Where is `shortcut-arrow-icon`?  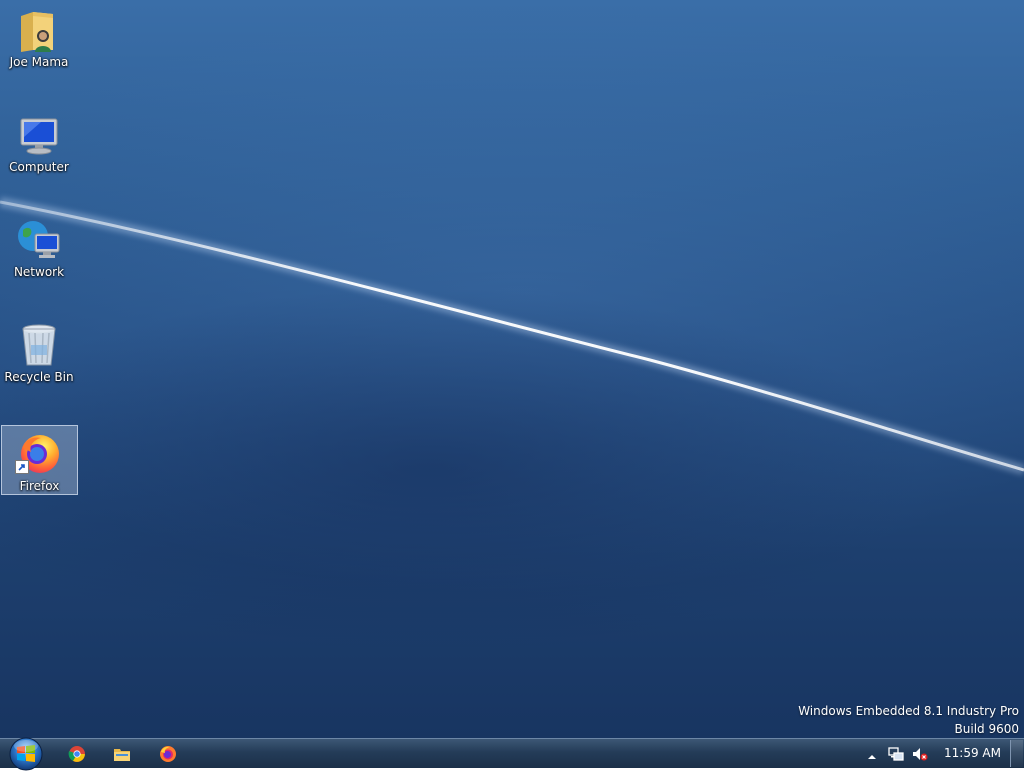 shortcut-arrow-icon is located at coordinates (22, 467).